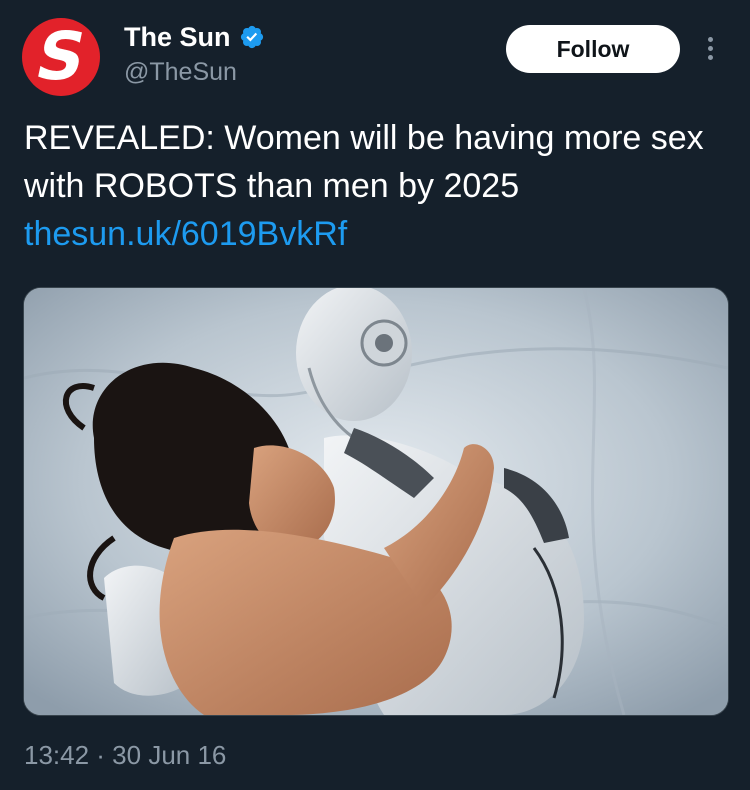  What do you see at coordinates (125, 755) in the screenshot?
I see `tweet-timestamp: 13:42 · 30 Jun 16` at bounding box center [125, 755].